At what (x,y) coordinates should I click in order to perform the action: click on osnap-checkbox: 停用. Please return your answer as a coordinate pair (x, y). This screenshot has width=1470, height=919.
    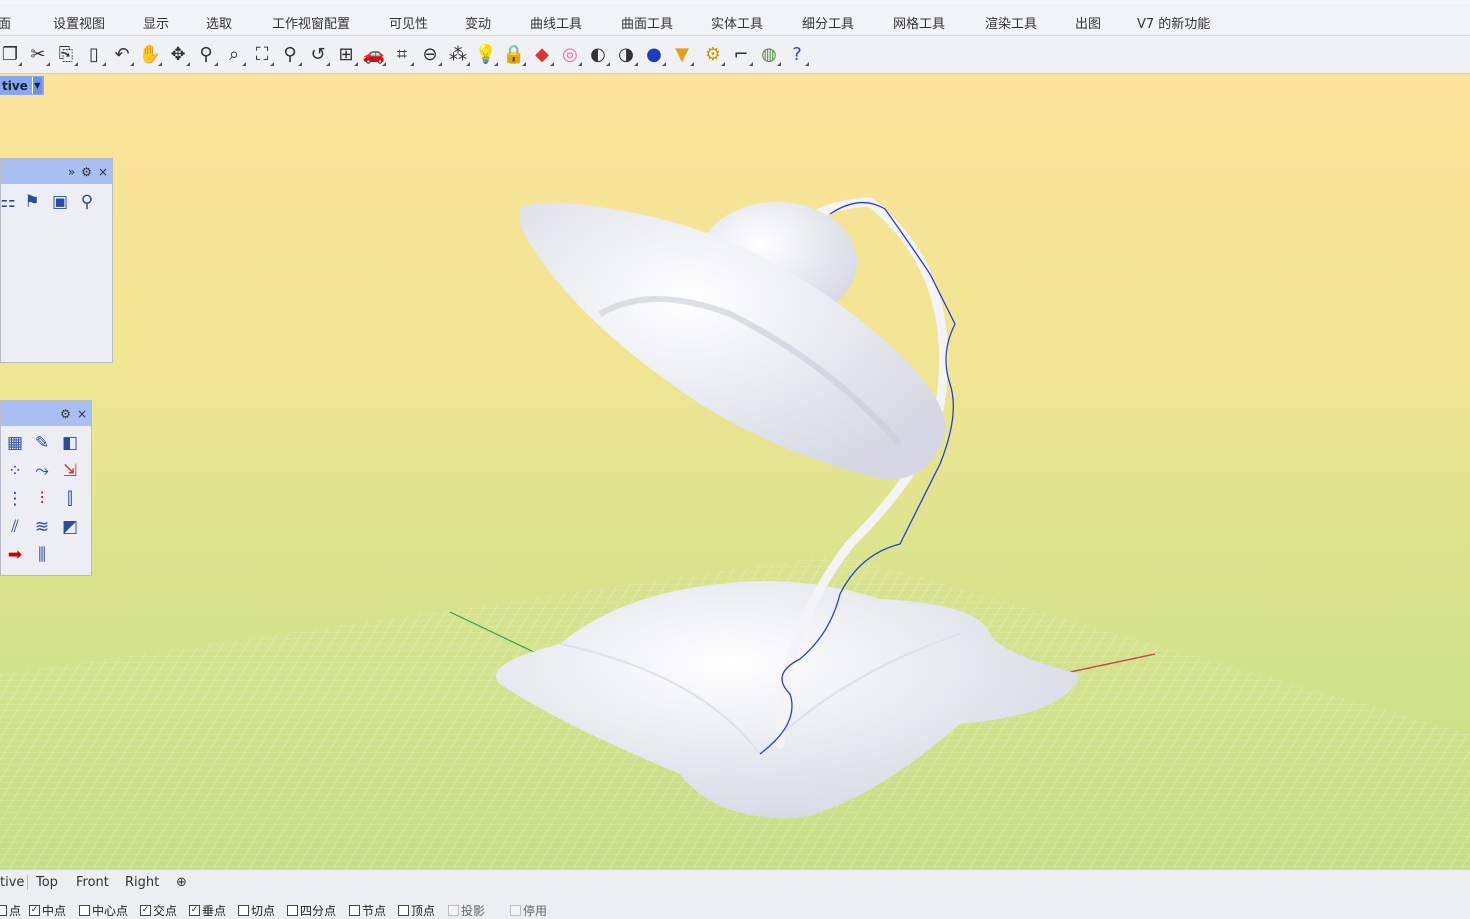
    Looking at the image, I should click on (528, 910).